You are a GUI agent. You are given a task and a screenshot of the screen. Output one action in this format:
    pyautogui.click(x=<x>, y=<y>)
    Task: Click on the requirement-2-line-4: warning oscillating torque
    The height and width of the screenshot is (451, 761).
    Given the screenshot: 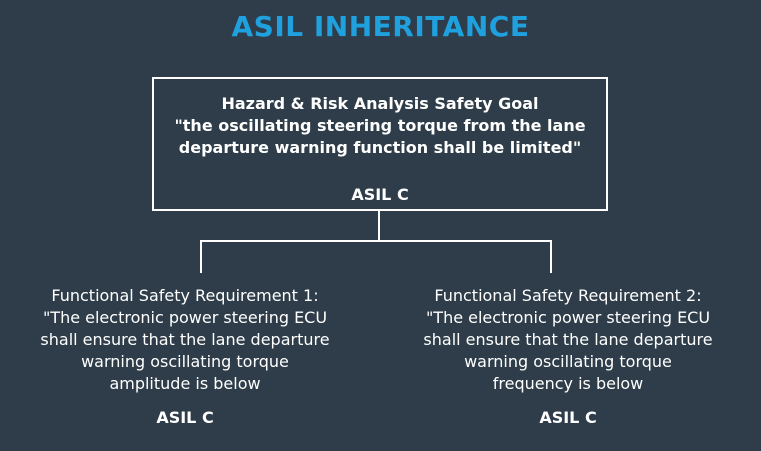 What is the action you would take?
    pyautogui.click(x=568, y=361)
    